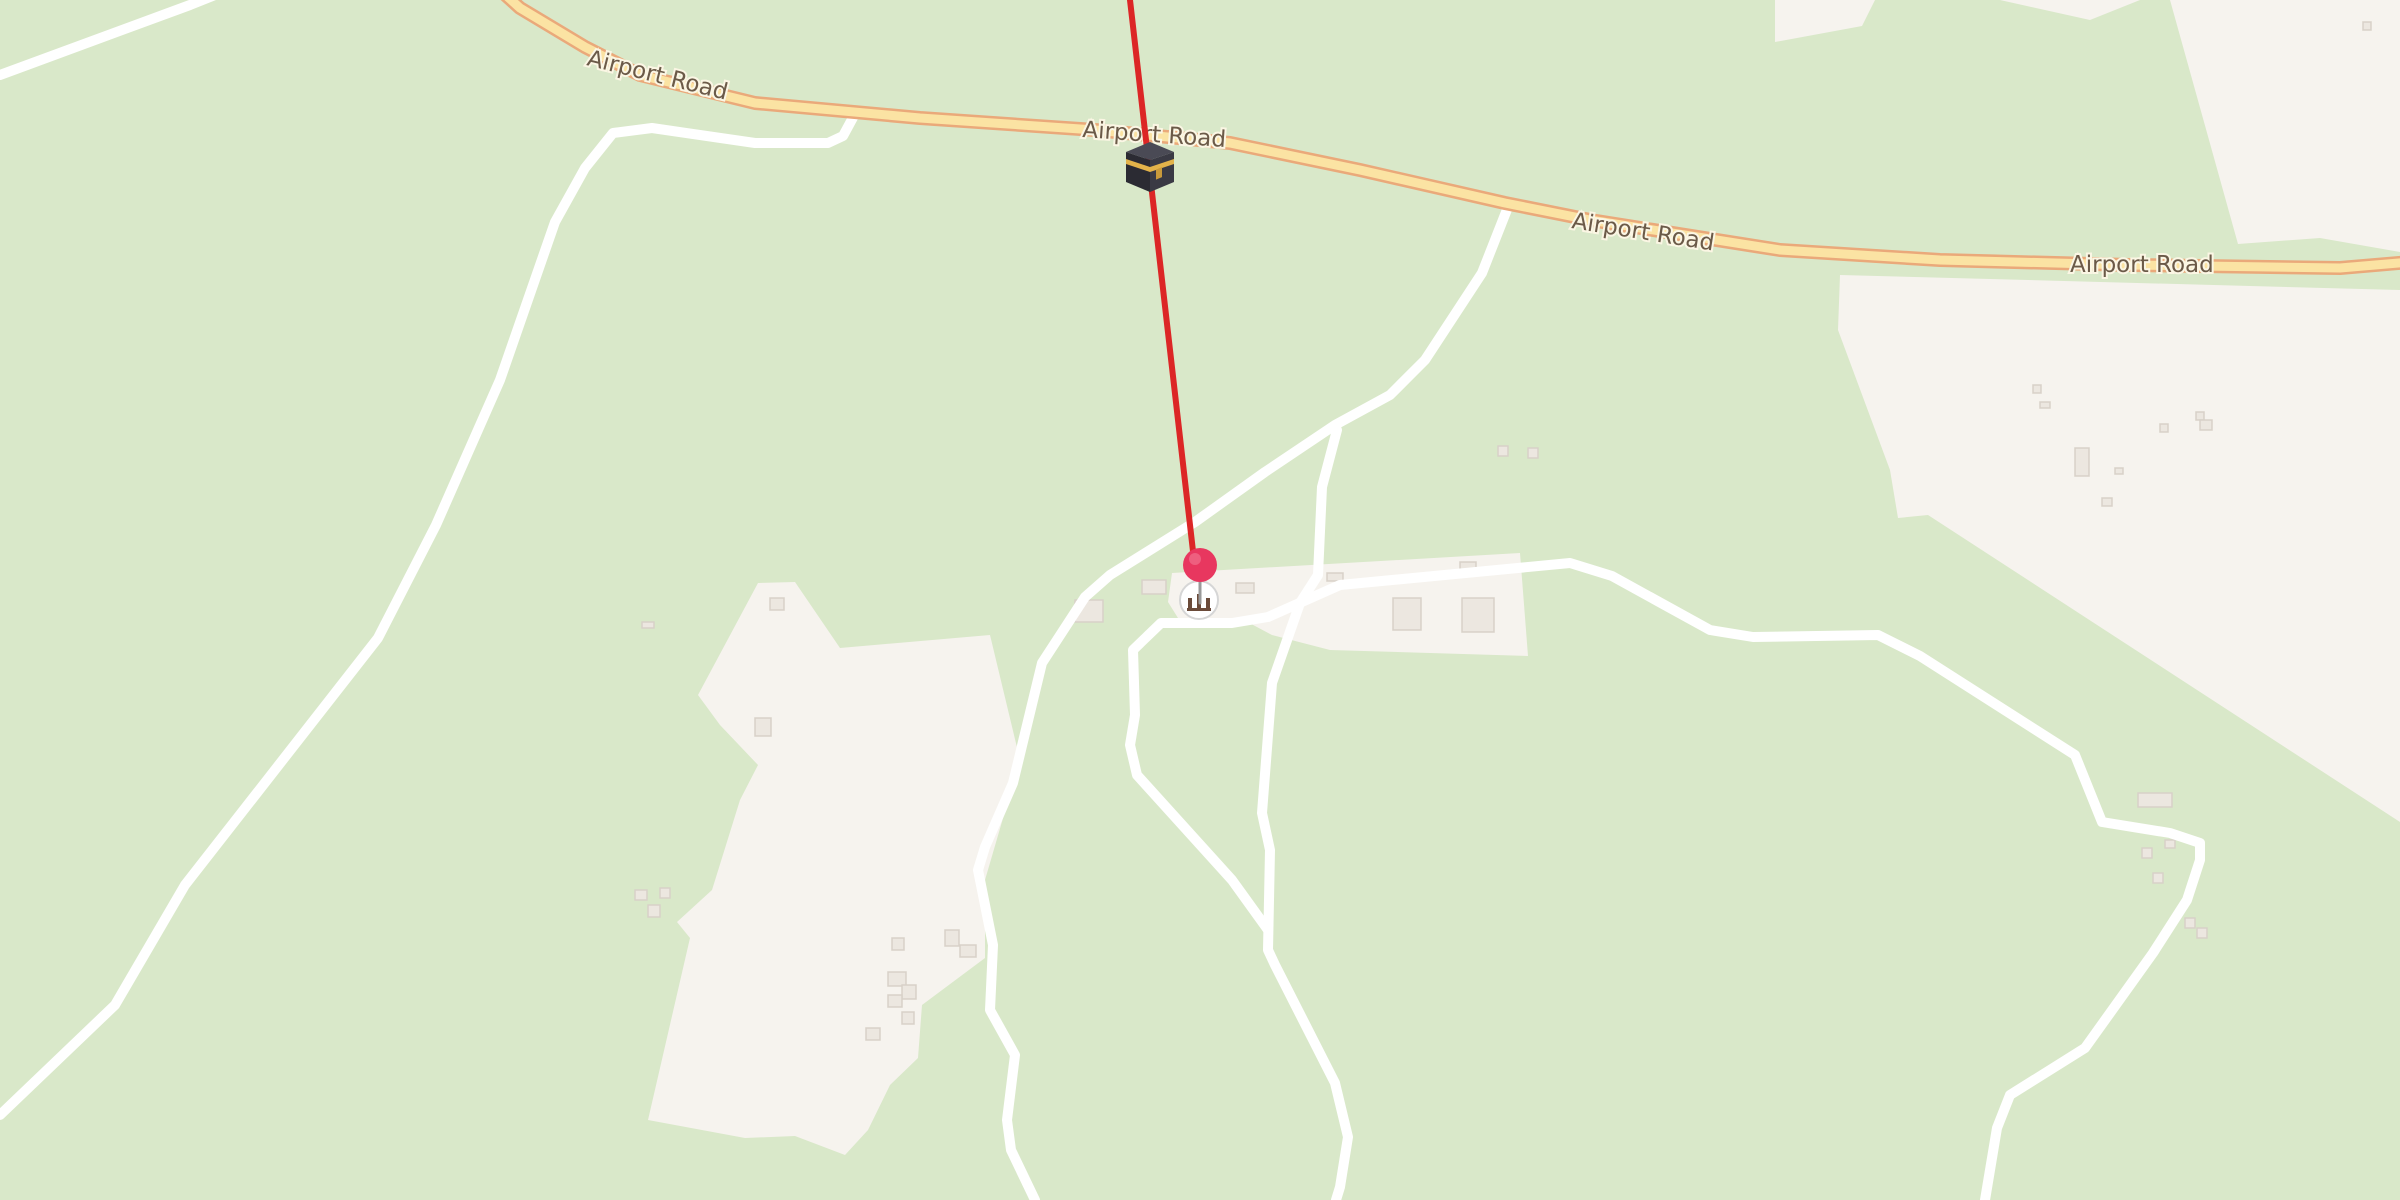 Image resolution: width=2400 pixels, height=1200 pixels. What do you see at coordinates (1150, 167) in the screenshot?
I see `kaaba-icon` at bounding box center [1150, 167].